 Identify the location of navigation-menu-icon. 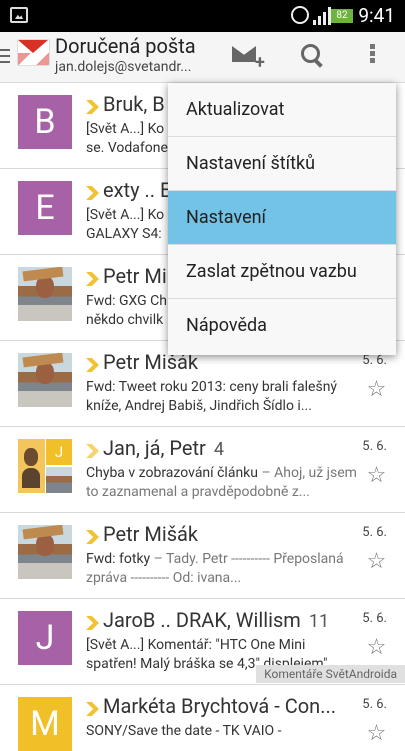
(5, 57).